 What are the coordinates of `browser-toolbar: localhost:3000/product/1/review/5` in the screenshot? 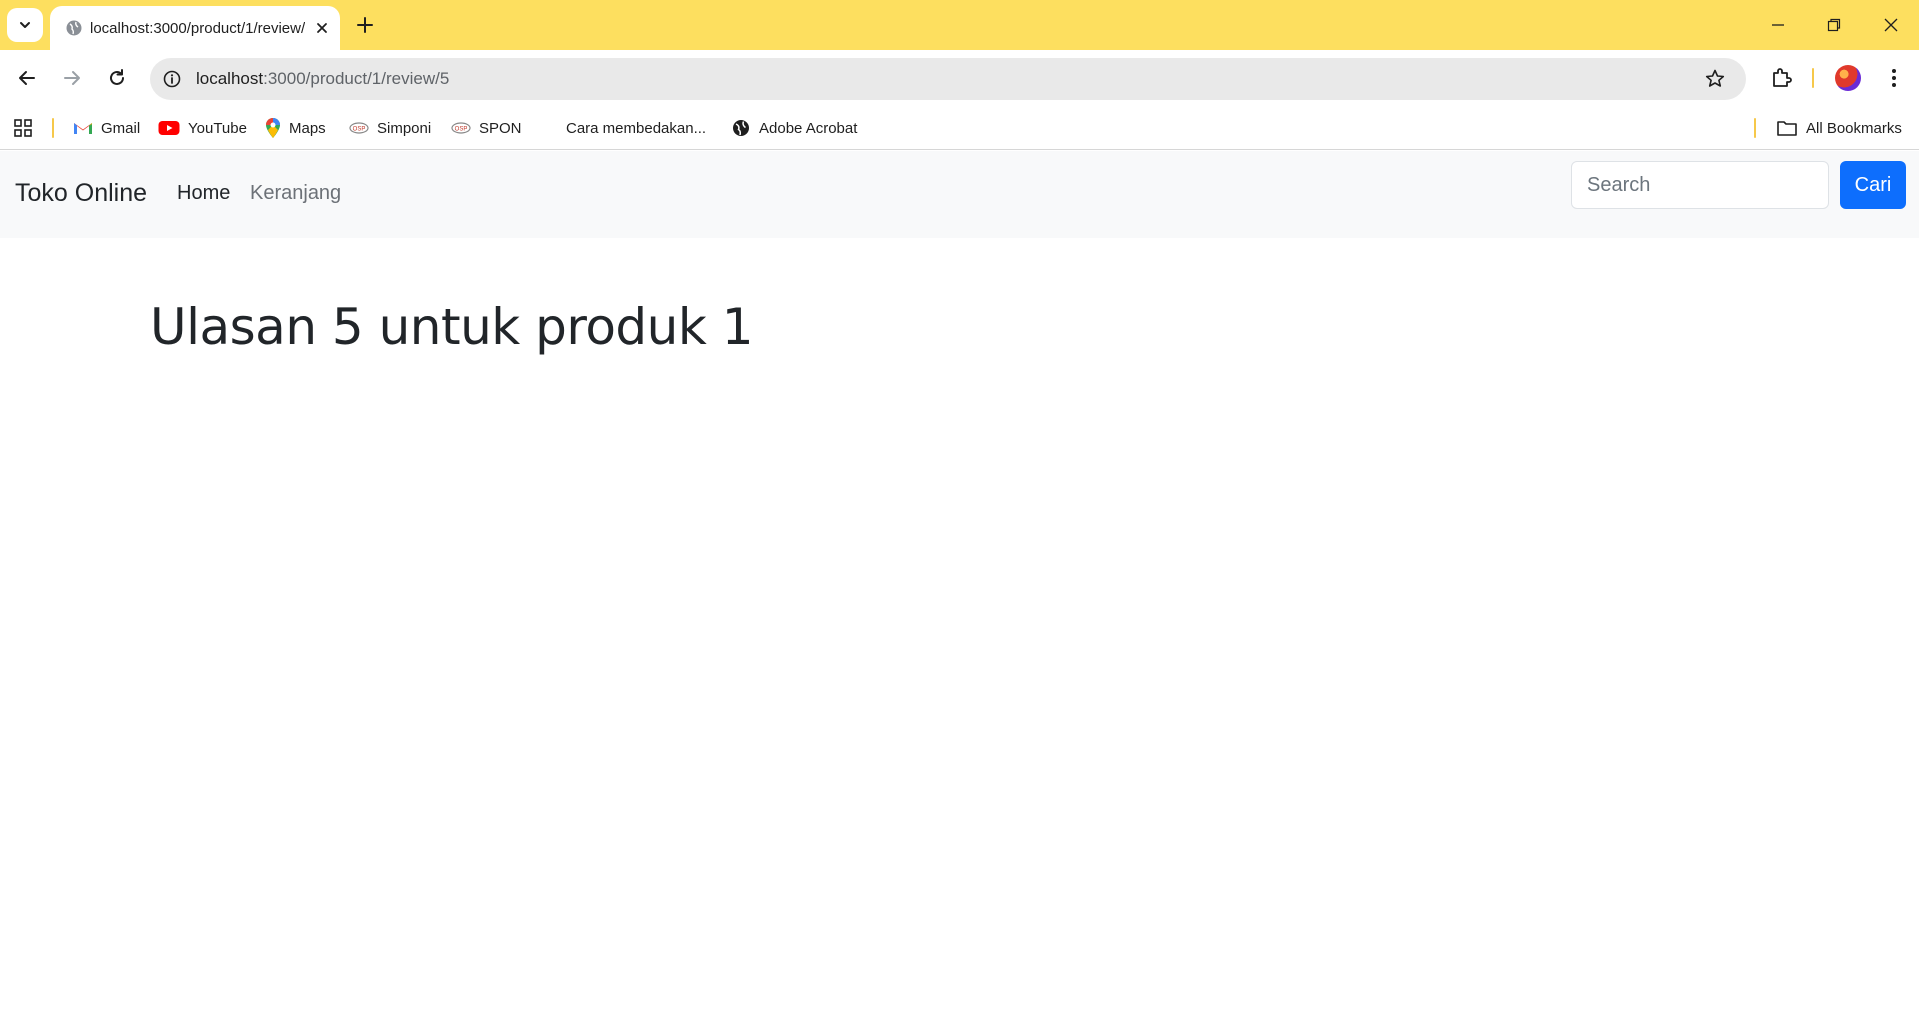 It's located at (959, 78).